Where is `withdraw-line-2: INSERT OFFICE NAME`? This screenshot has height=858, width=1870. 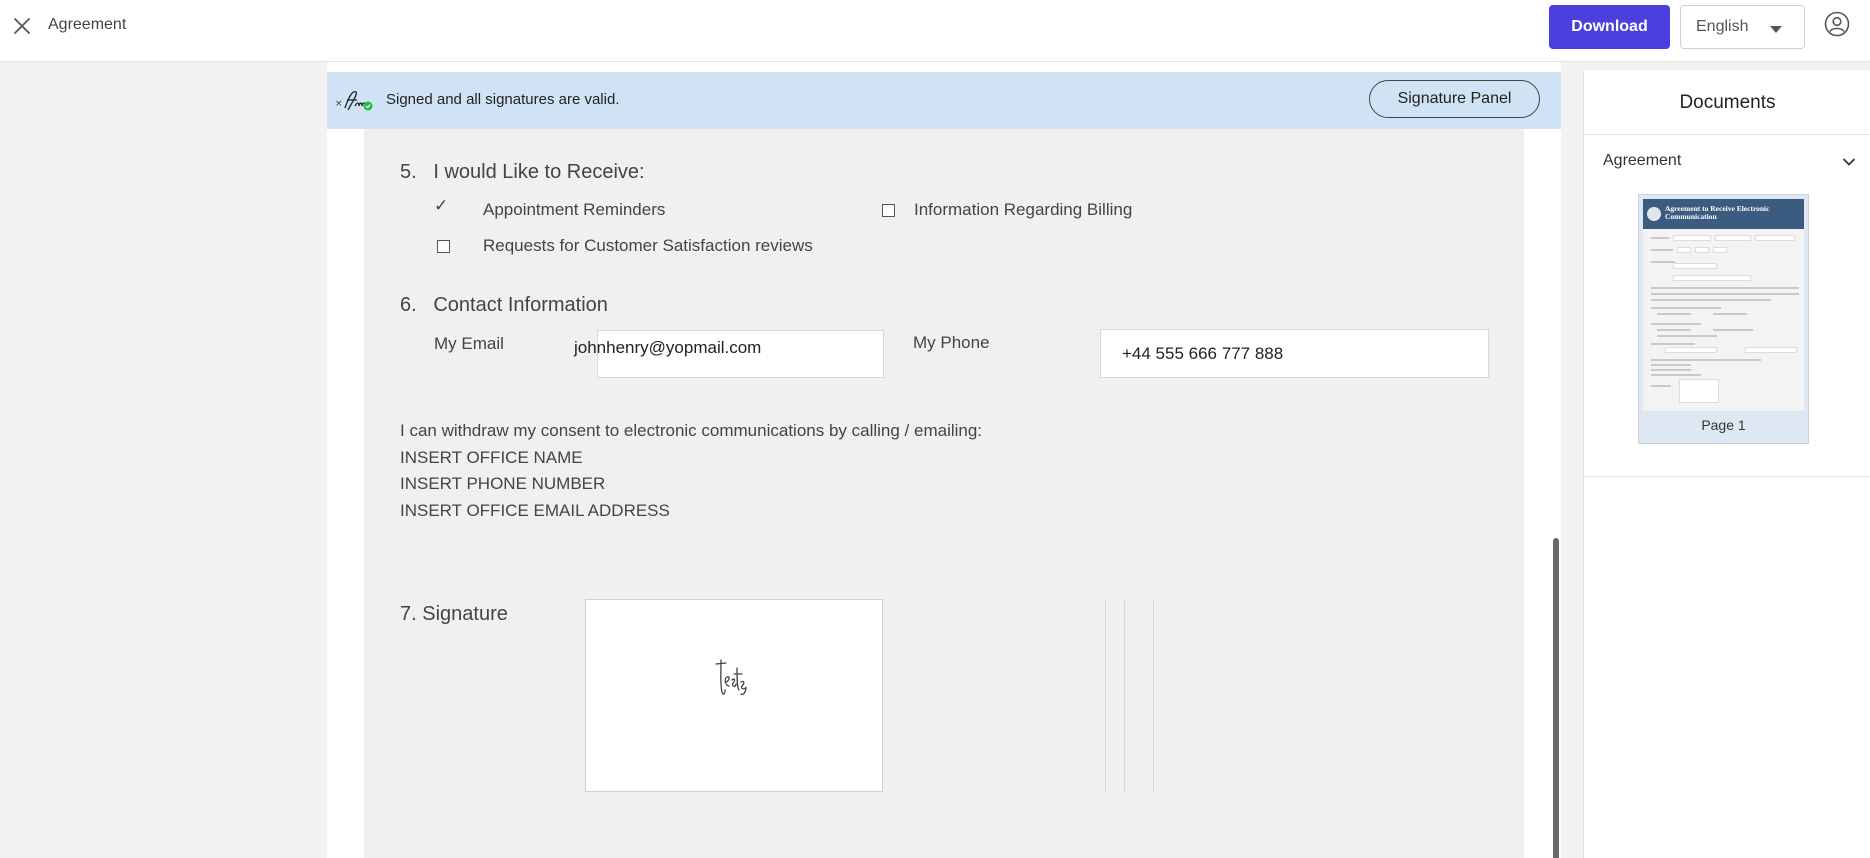
withdraw-line-2: INSERT OFFICE NAME is located at coordinates (491, 457).